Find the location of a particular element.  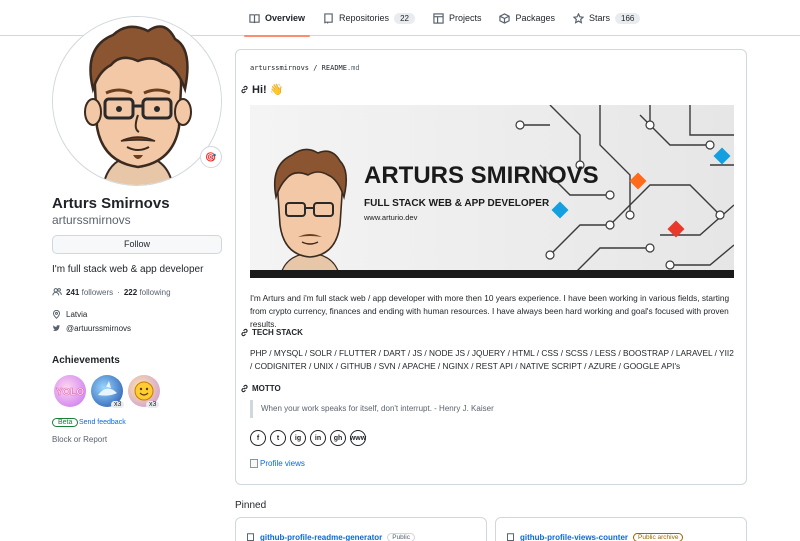

block-report-link: Block or Report is located at coordinates (79, 439).